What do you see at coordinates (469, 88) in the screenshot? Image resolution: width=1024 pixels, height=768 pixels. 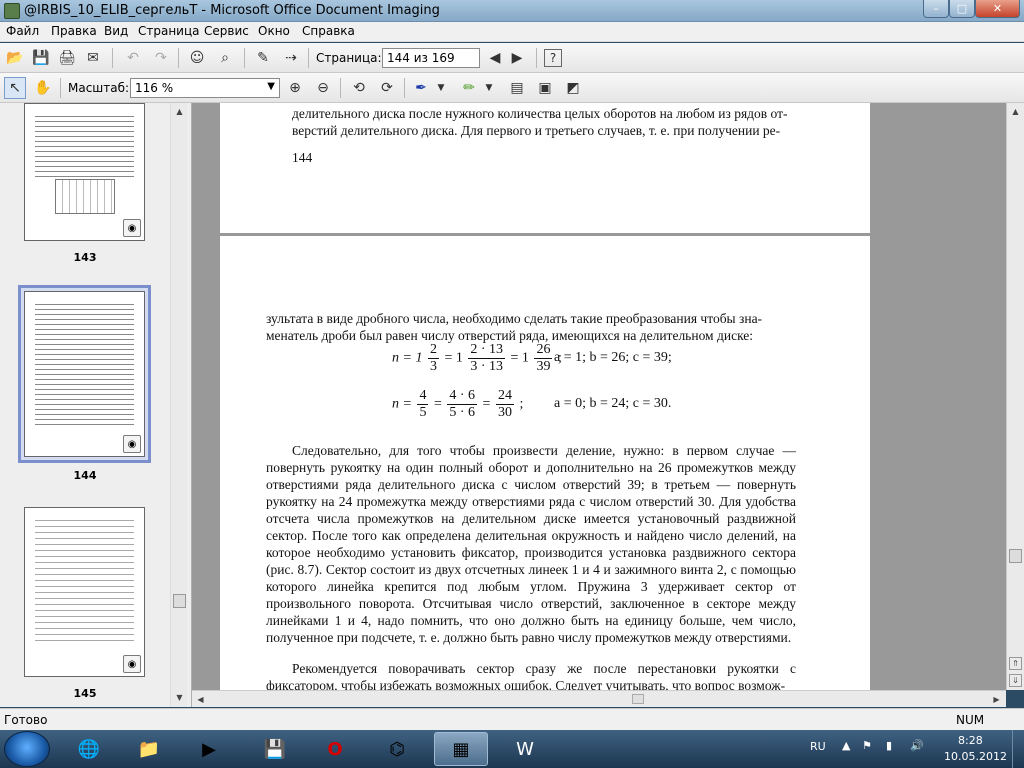 I see `highlighter-icon: ✏` at bounding box center [469, 88].